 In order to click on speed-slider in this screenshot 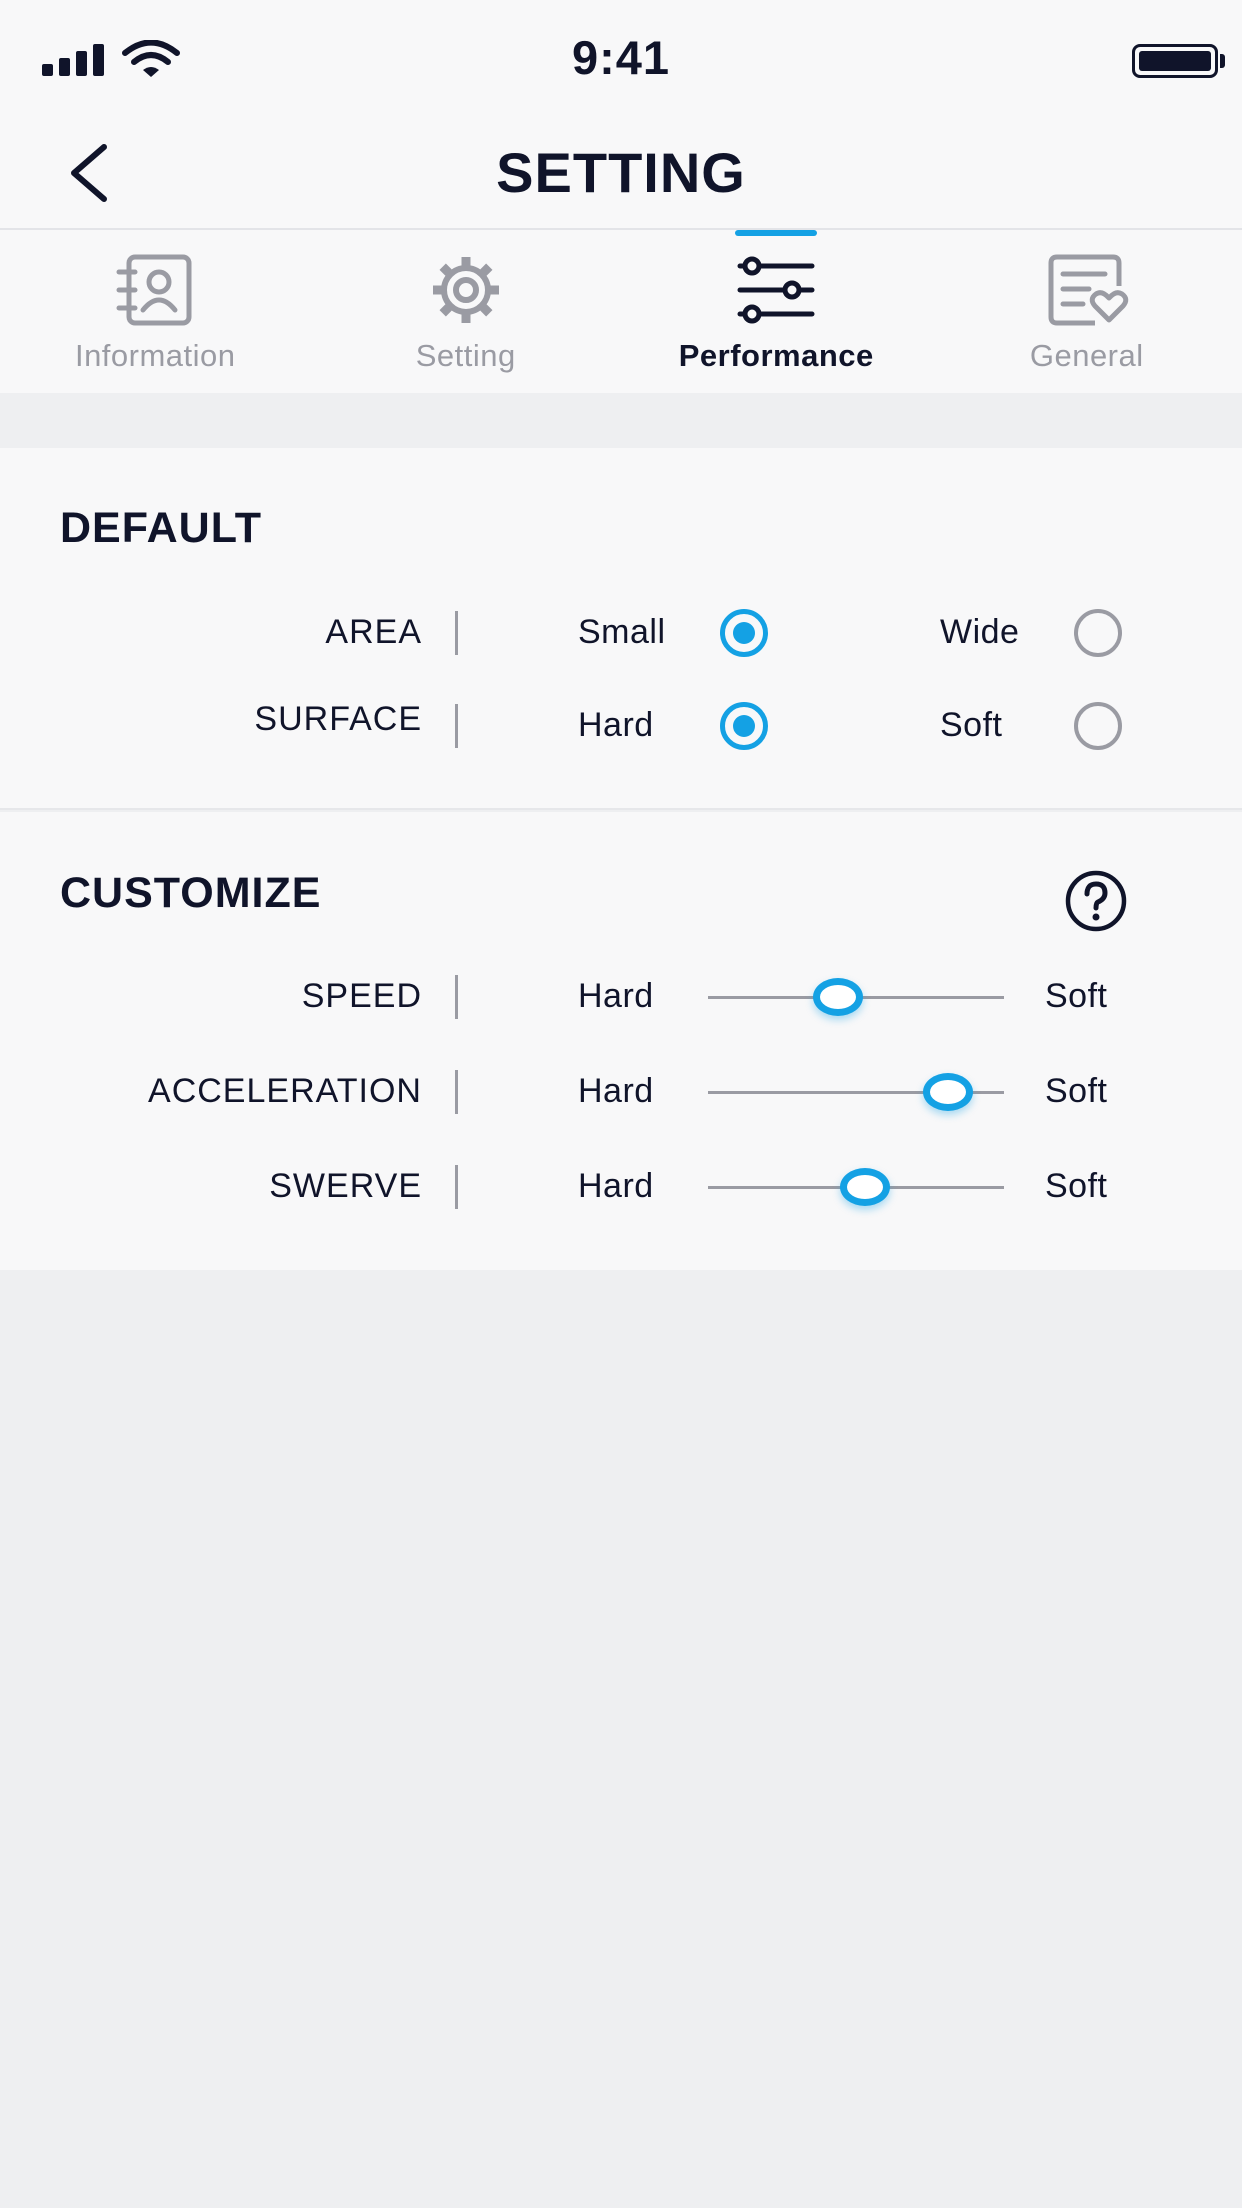, I will do `click(856, 997)`.